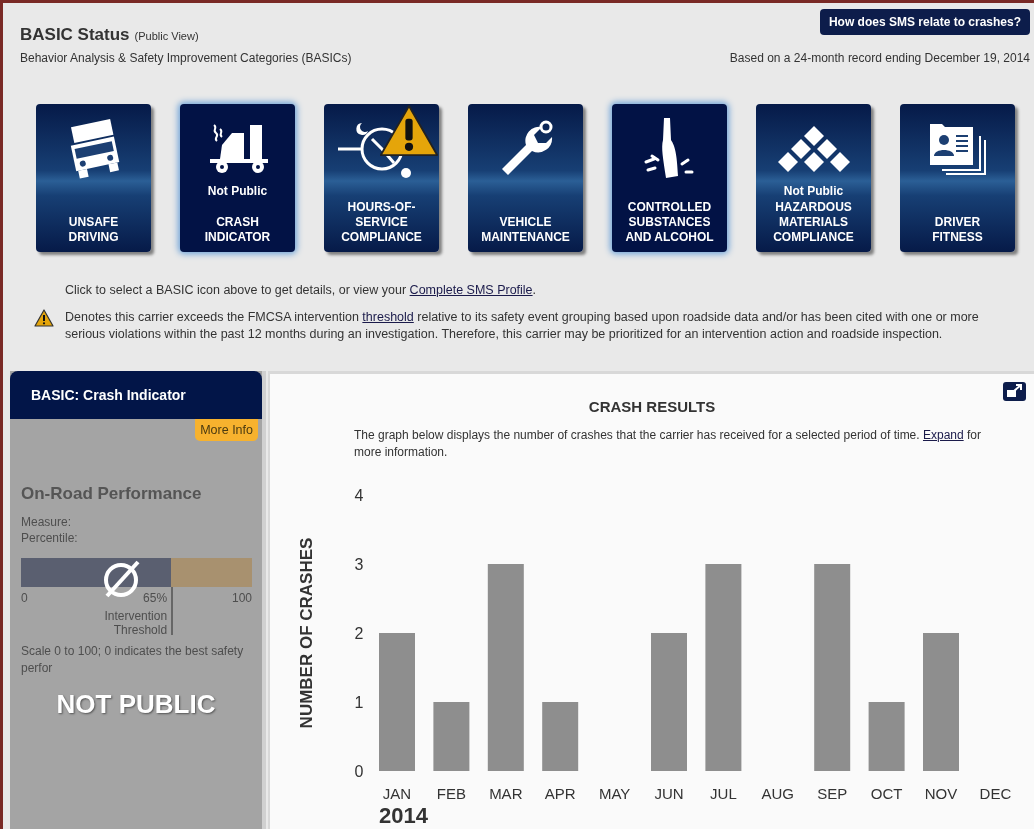 The height and width of the screenshot is (829, 1034). Describe the element at coordinates (560, 793) in the screenshot. I see `x-tick-label: APR` at that location.